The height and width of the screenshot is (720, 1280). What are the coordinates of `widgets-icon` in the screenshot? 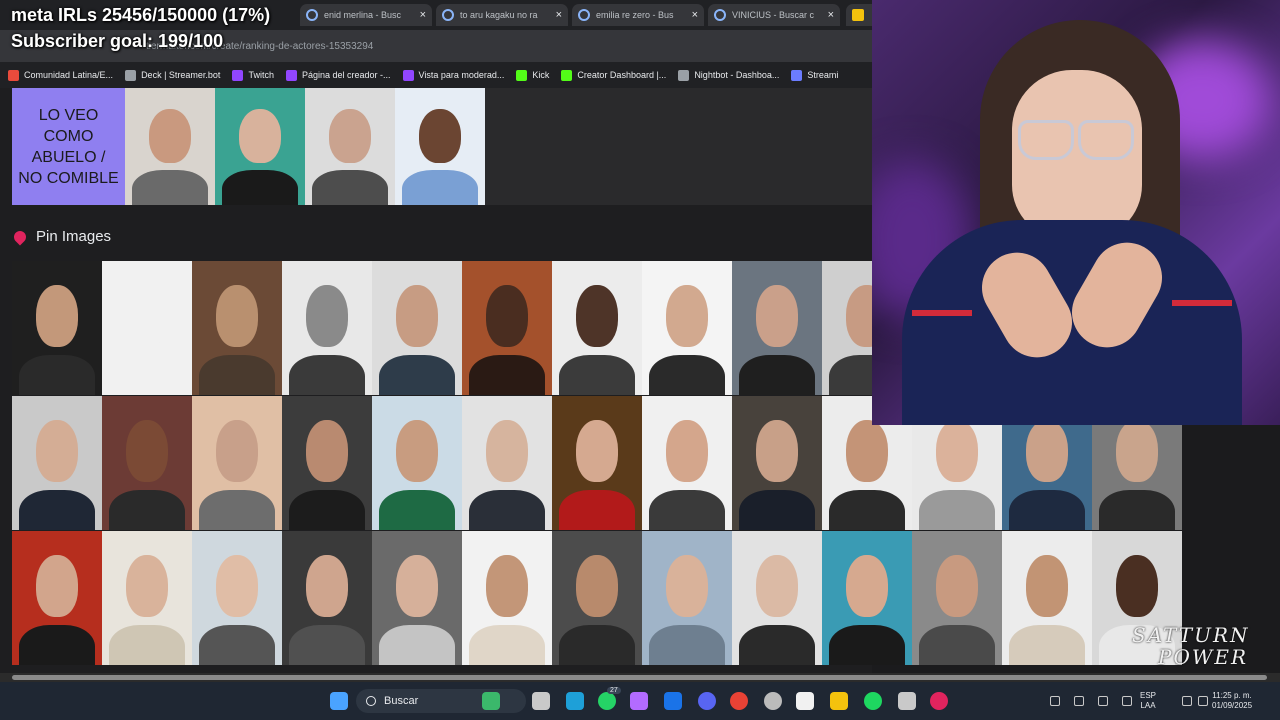 It's located at (491, 701).